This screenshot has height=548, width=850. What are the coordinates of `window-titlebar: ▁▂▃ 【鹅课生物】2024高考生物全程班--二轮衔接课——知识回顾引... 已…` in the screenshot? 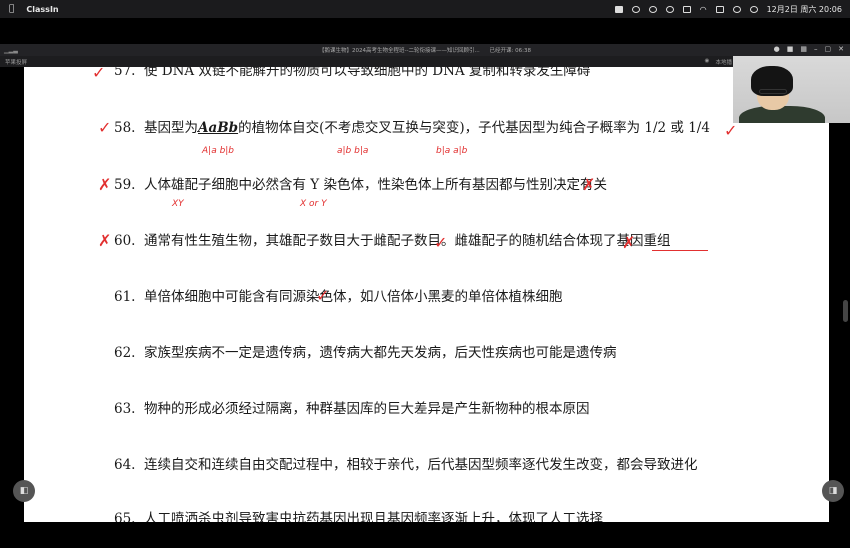 It's located at (425, 50).